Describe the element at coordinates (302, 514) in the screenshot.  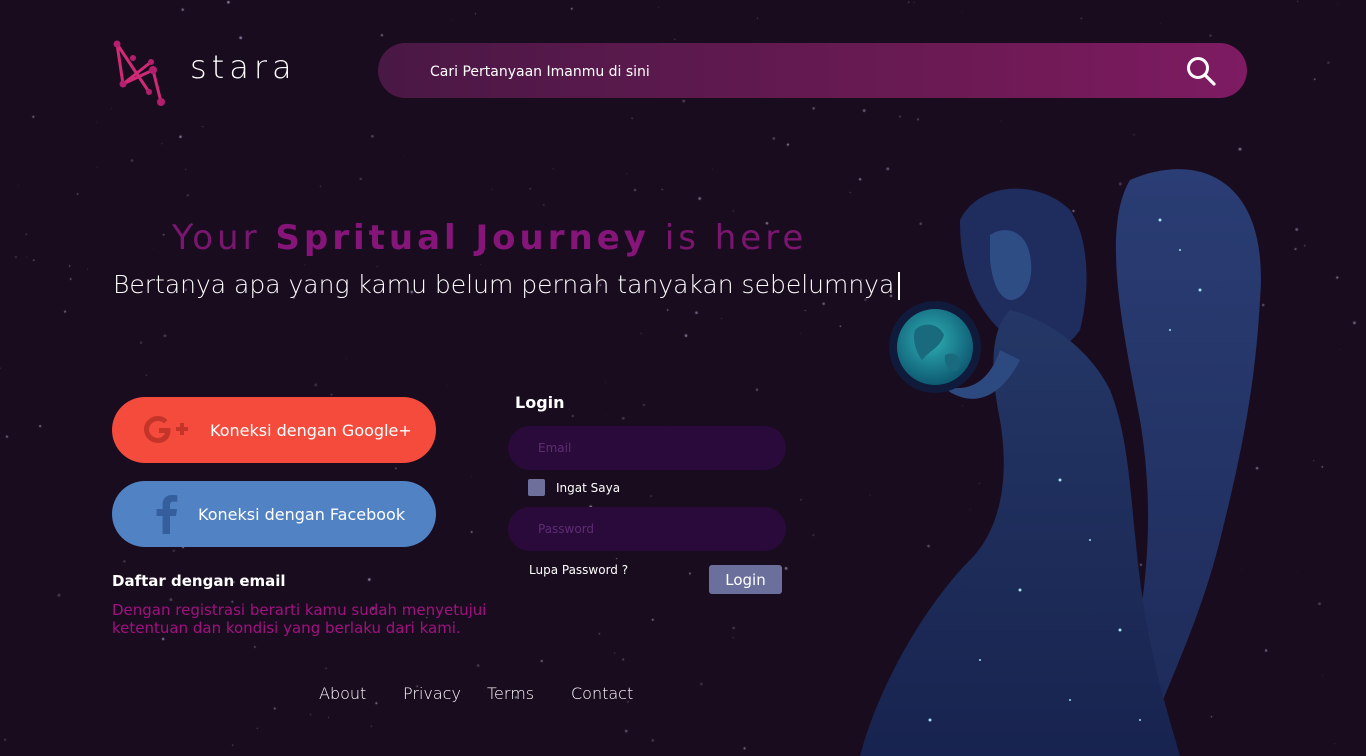
I see `facebook-connect-label: Koneksi dengan Facebook` at that location.